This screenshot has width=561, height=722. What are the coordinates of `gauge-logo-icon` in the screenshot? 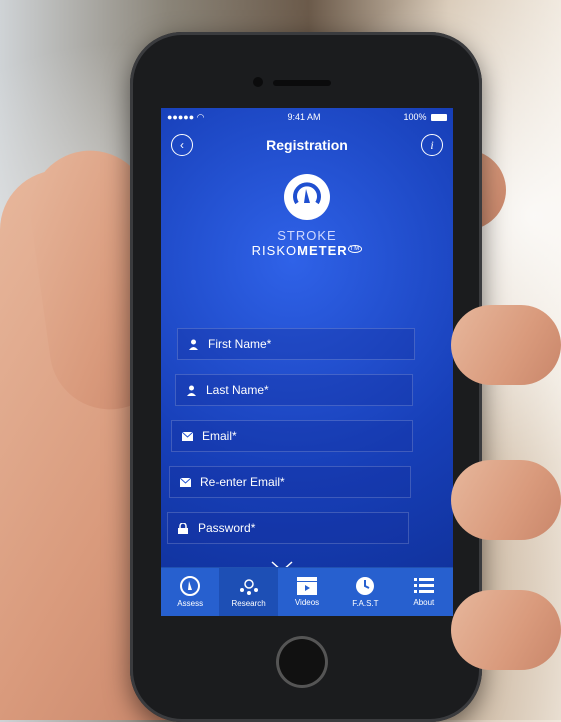 It's located at (307, 197).